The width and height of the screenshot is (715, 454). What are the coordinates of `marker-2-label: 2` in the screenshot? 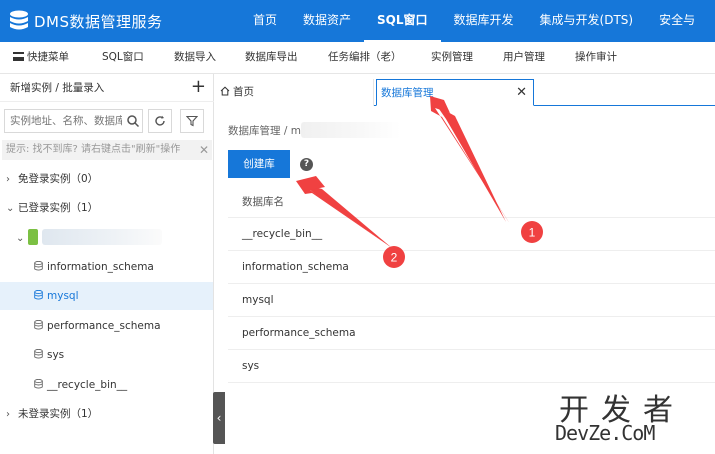 It's located at (394, 258).